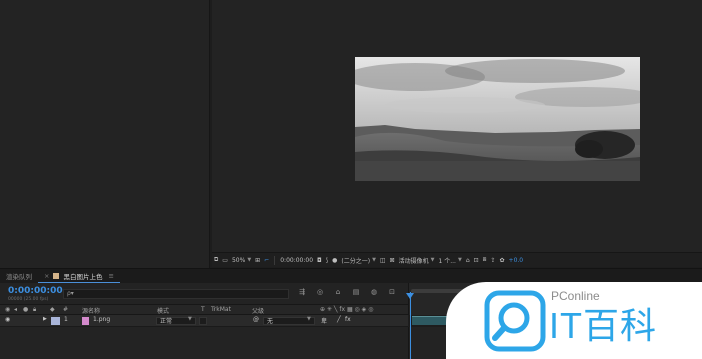 This screenshot has height=359, width=702. I want to click on graph-editor-icon: ⊡, so click(392, 292).